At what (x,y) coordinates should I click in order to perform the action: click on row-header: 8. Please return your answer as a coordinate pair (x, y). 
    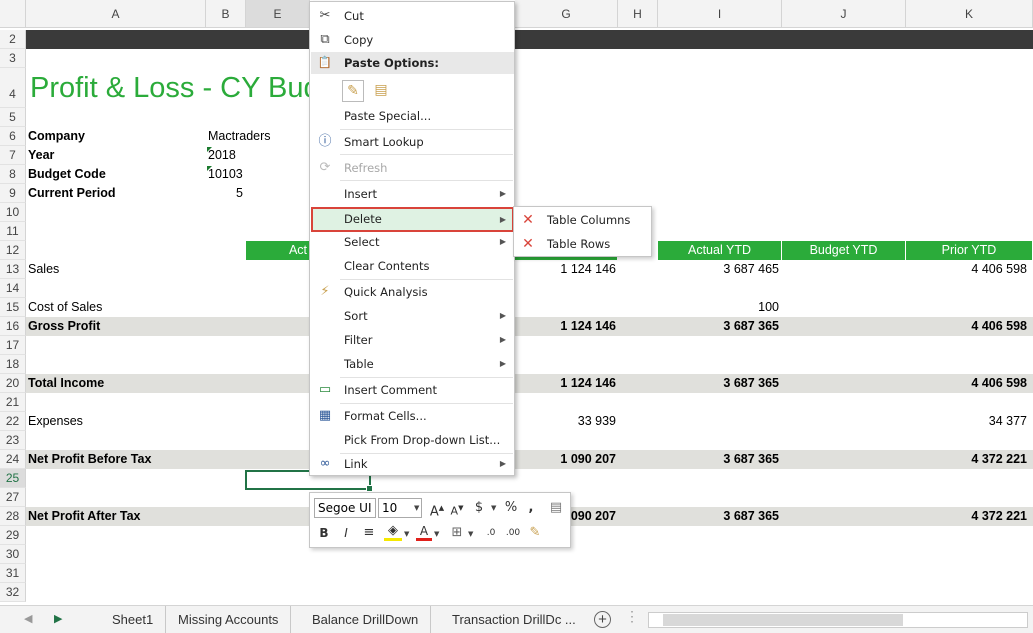
    Looking at the image, I should click on (13, 174).